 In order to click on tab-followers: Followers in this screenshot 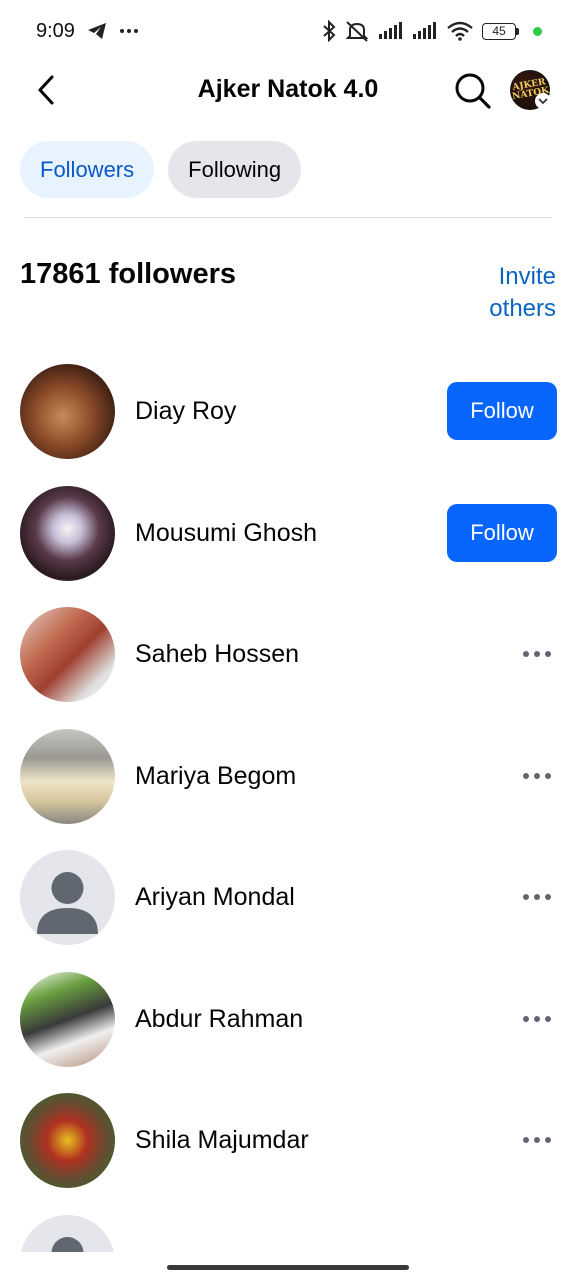, I will do `click(87, 169)`.